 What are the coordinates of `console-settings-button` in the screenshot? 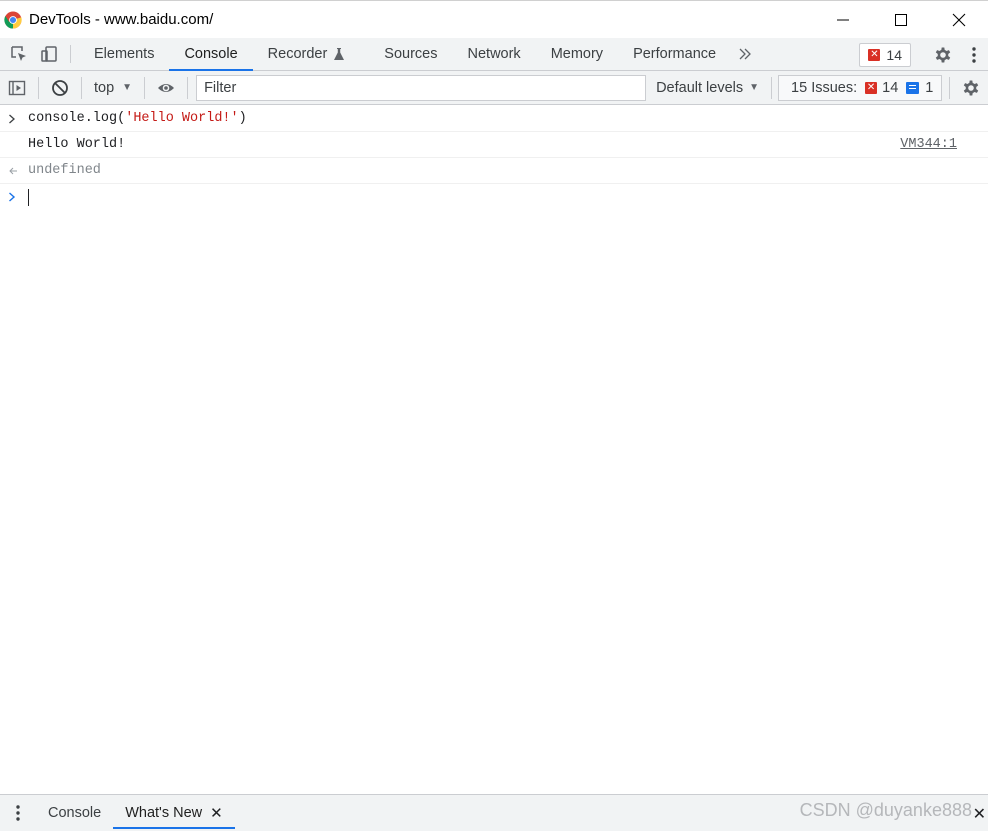 It's located at (971, 88).